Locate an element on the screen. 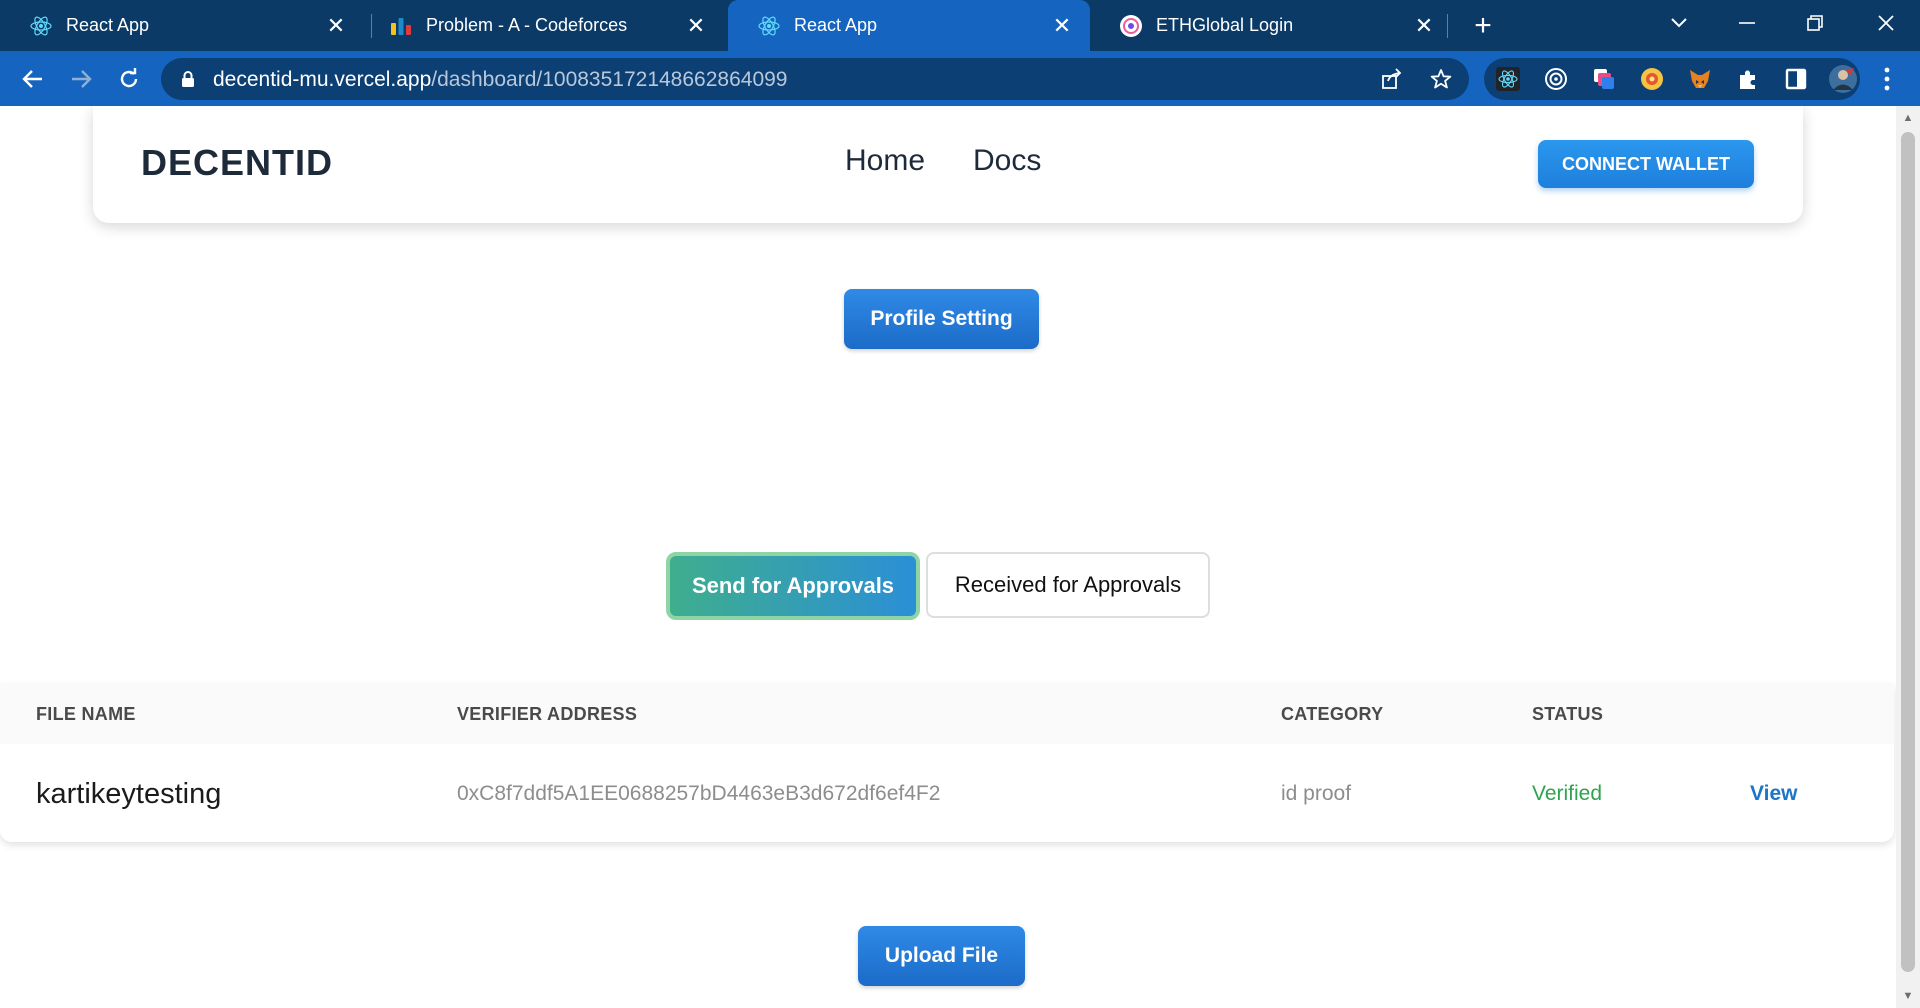 This screenshot has height=1008, width=1920. back-icon is located at coordinates (33, 79).